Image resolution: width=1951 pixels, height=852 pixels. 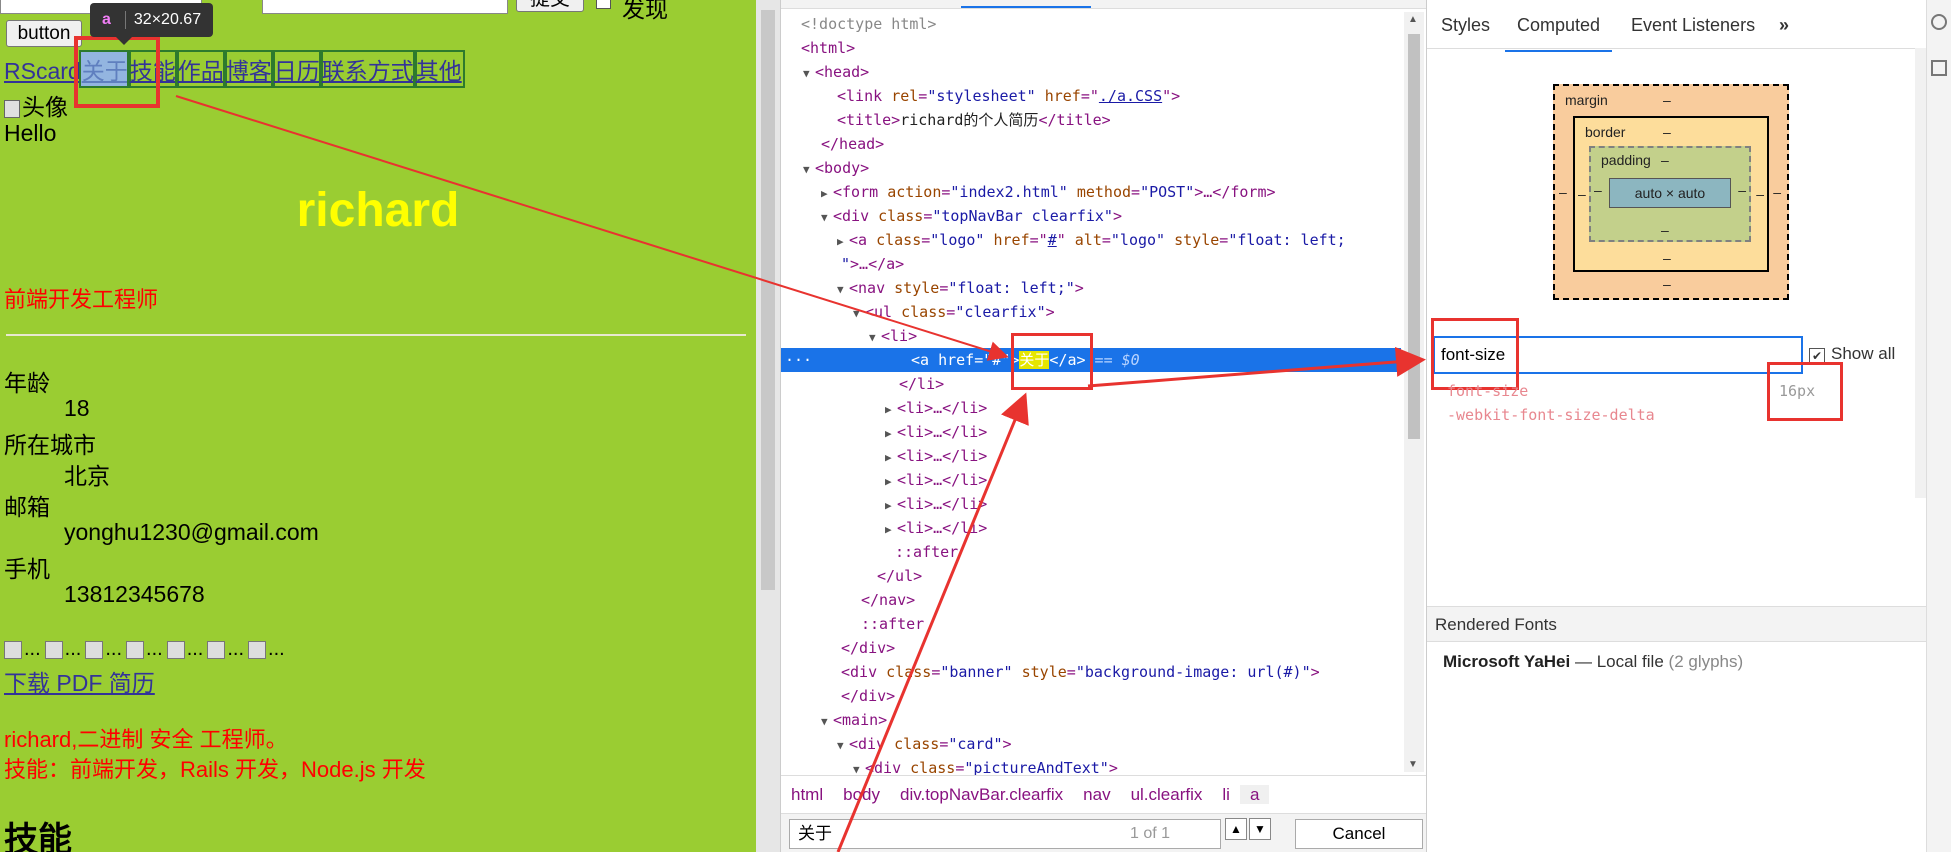 What do you see at coordinates (1091, 48) in the screenshot?
I see `dom-node-html: <html>` at bounding box center [1091, 48].